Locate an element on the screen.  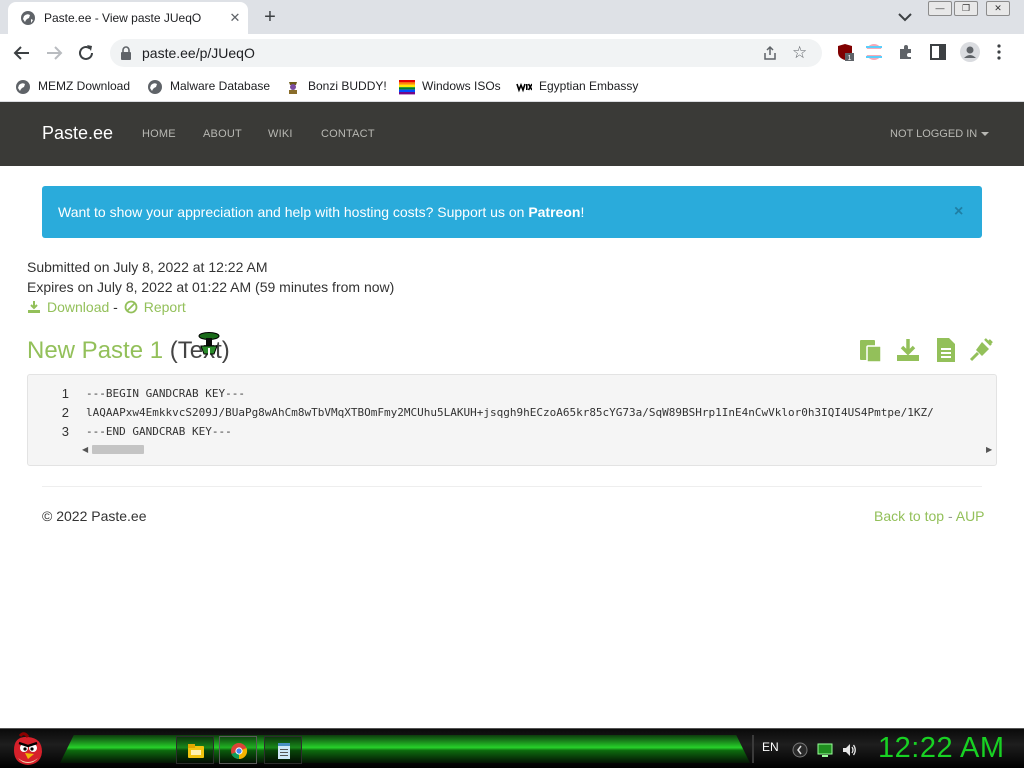
wix-icon is located at coordinates (524, 87).